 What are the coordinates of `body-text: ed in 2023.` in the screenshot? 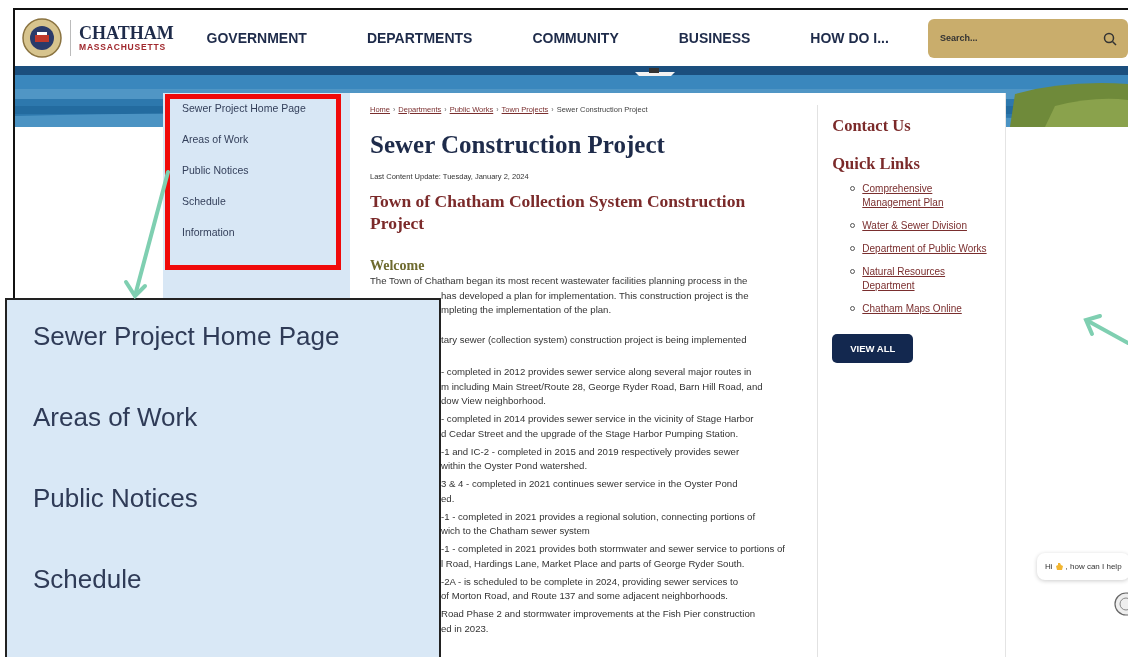 It's located at (465, 628).